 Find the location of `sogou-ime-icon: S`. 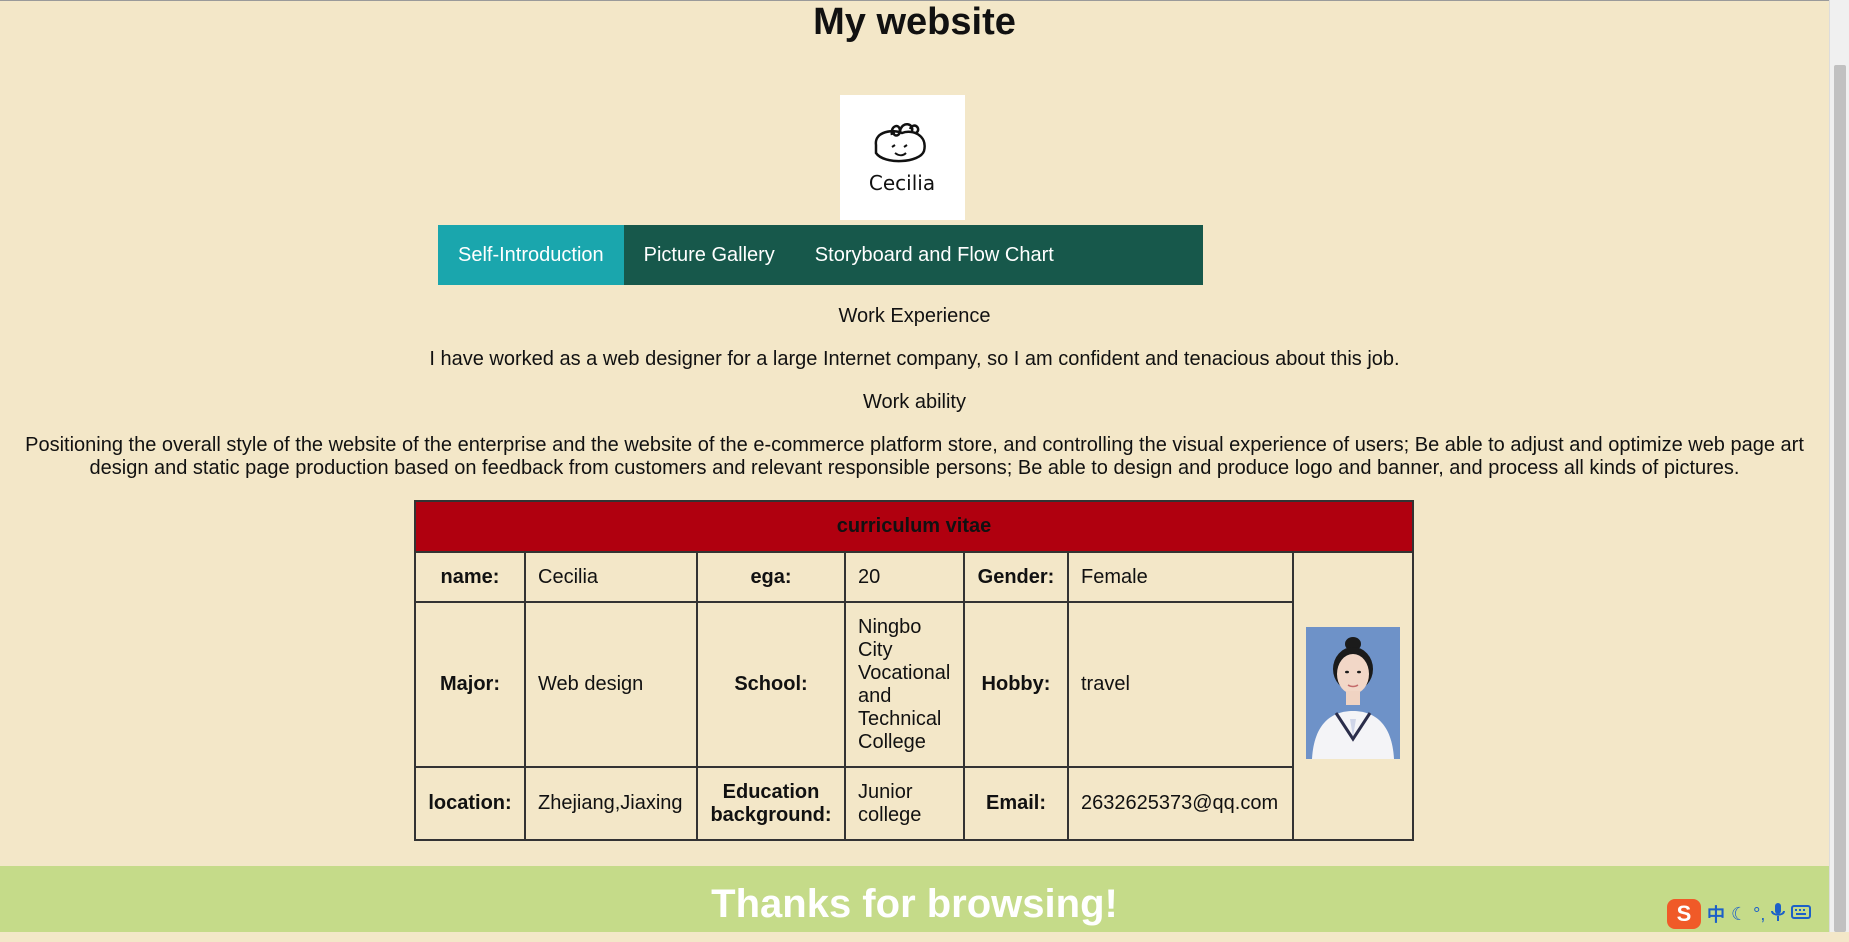

sogou-ime-icon: S is located at coordinates (1684, 914).